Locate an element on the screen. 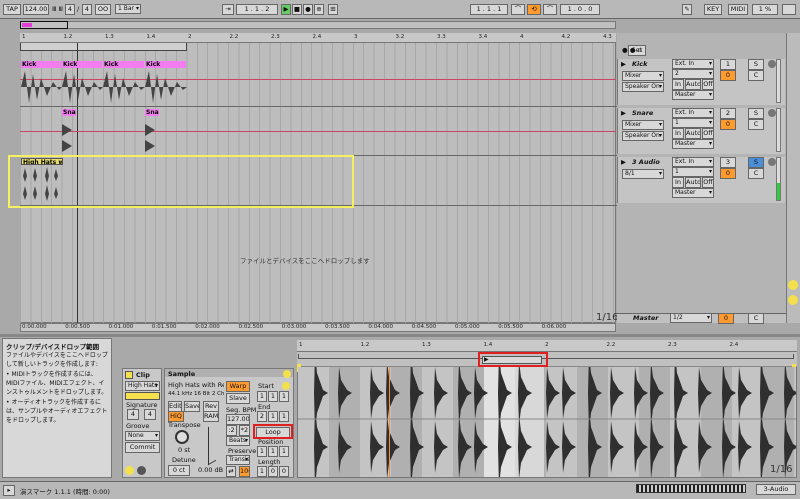 This screenshot has width=800, height=499. position-beat: 1 is located at coordinates (273, 451).